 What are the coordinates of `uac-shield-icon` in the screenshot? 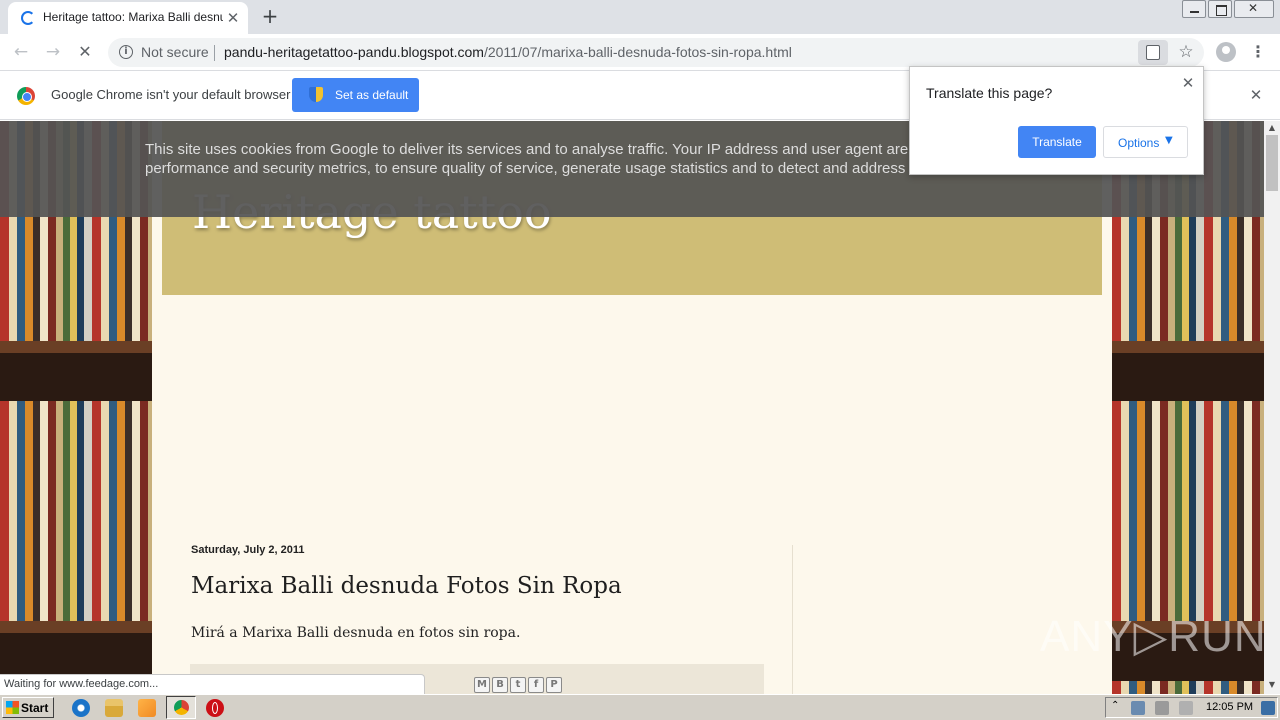 It's located at (316, 94).